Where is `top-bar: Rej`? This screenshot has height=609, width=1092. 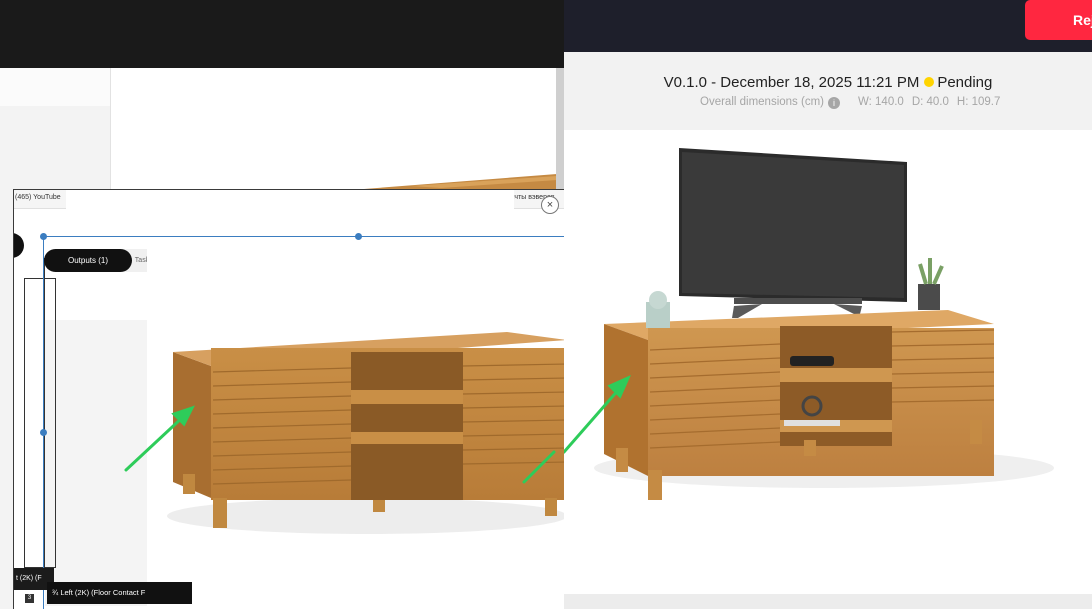 top-bar: Rej is located at coordinates (828, 26).